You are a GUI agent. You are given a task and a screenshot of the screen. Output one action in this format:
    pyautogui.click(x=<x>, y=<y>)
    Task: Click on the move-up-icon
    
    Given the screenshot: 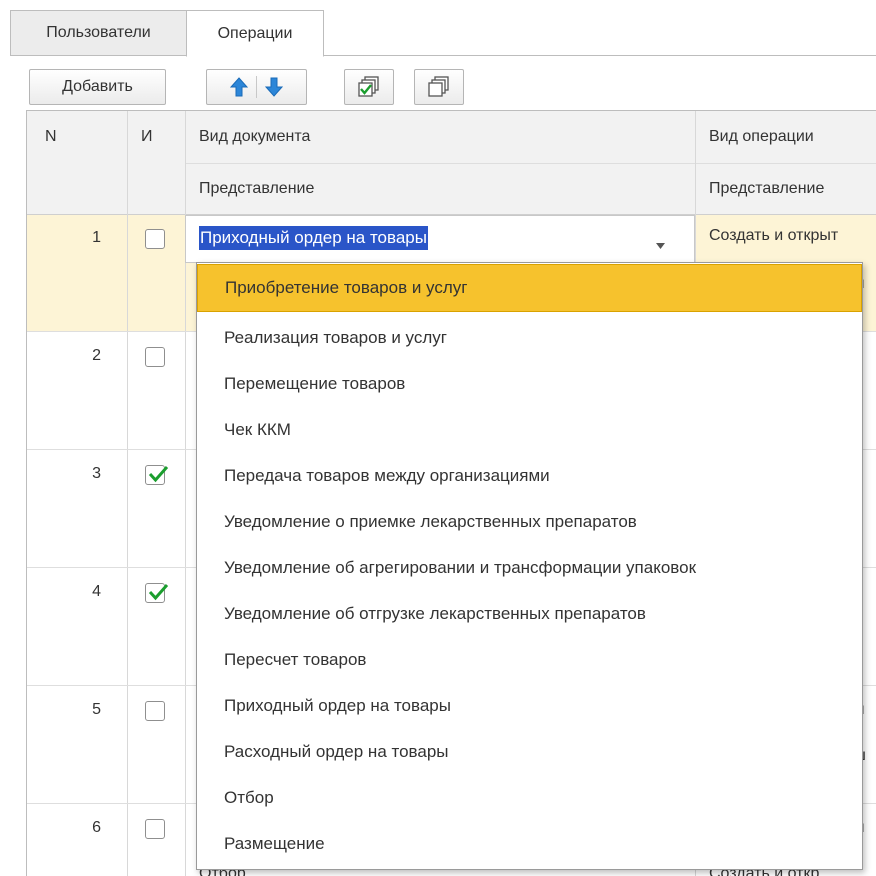 What is the action you would take?
    pyautogui.click(x=239, y=87)
    